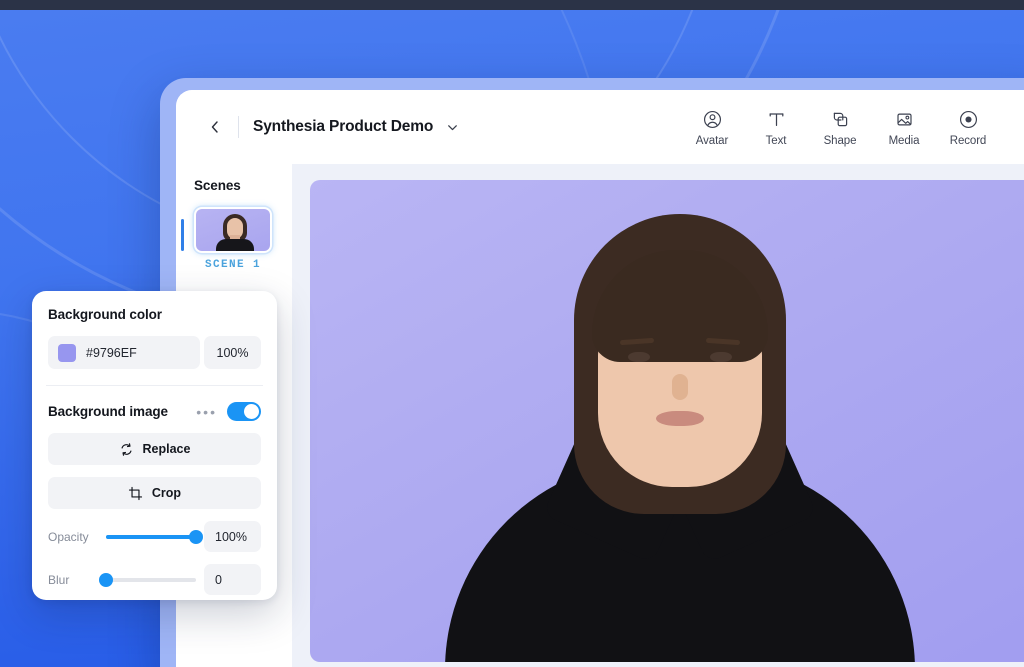 The width and height of the screenshot is (1024, 667). What do you see at coordinates (154, 385) in the screenshot?
I see `panel-divider` at bounding box center [154, 385].